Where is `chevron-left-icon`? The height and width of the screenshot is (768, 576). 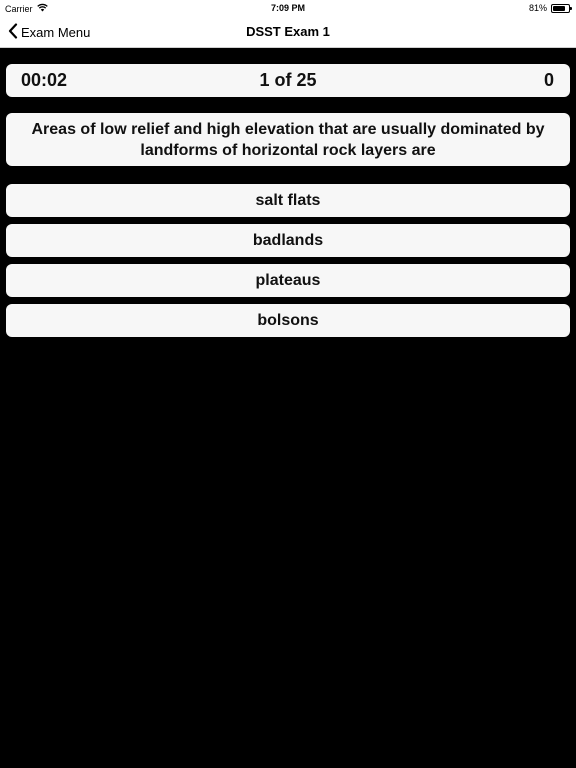 chevron-left-icon is located at coordinates (13, 32).